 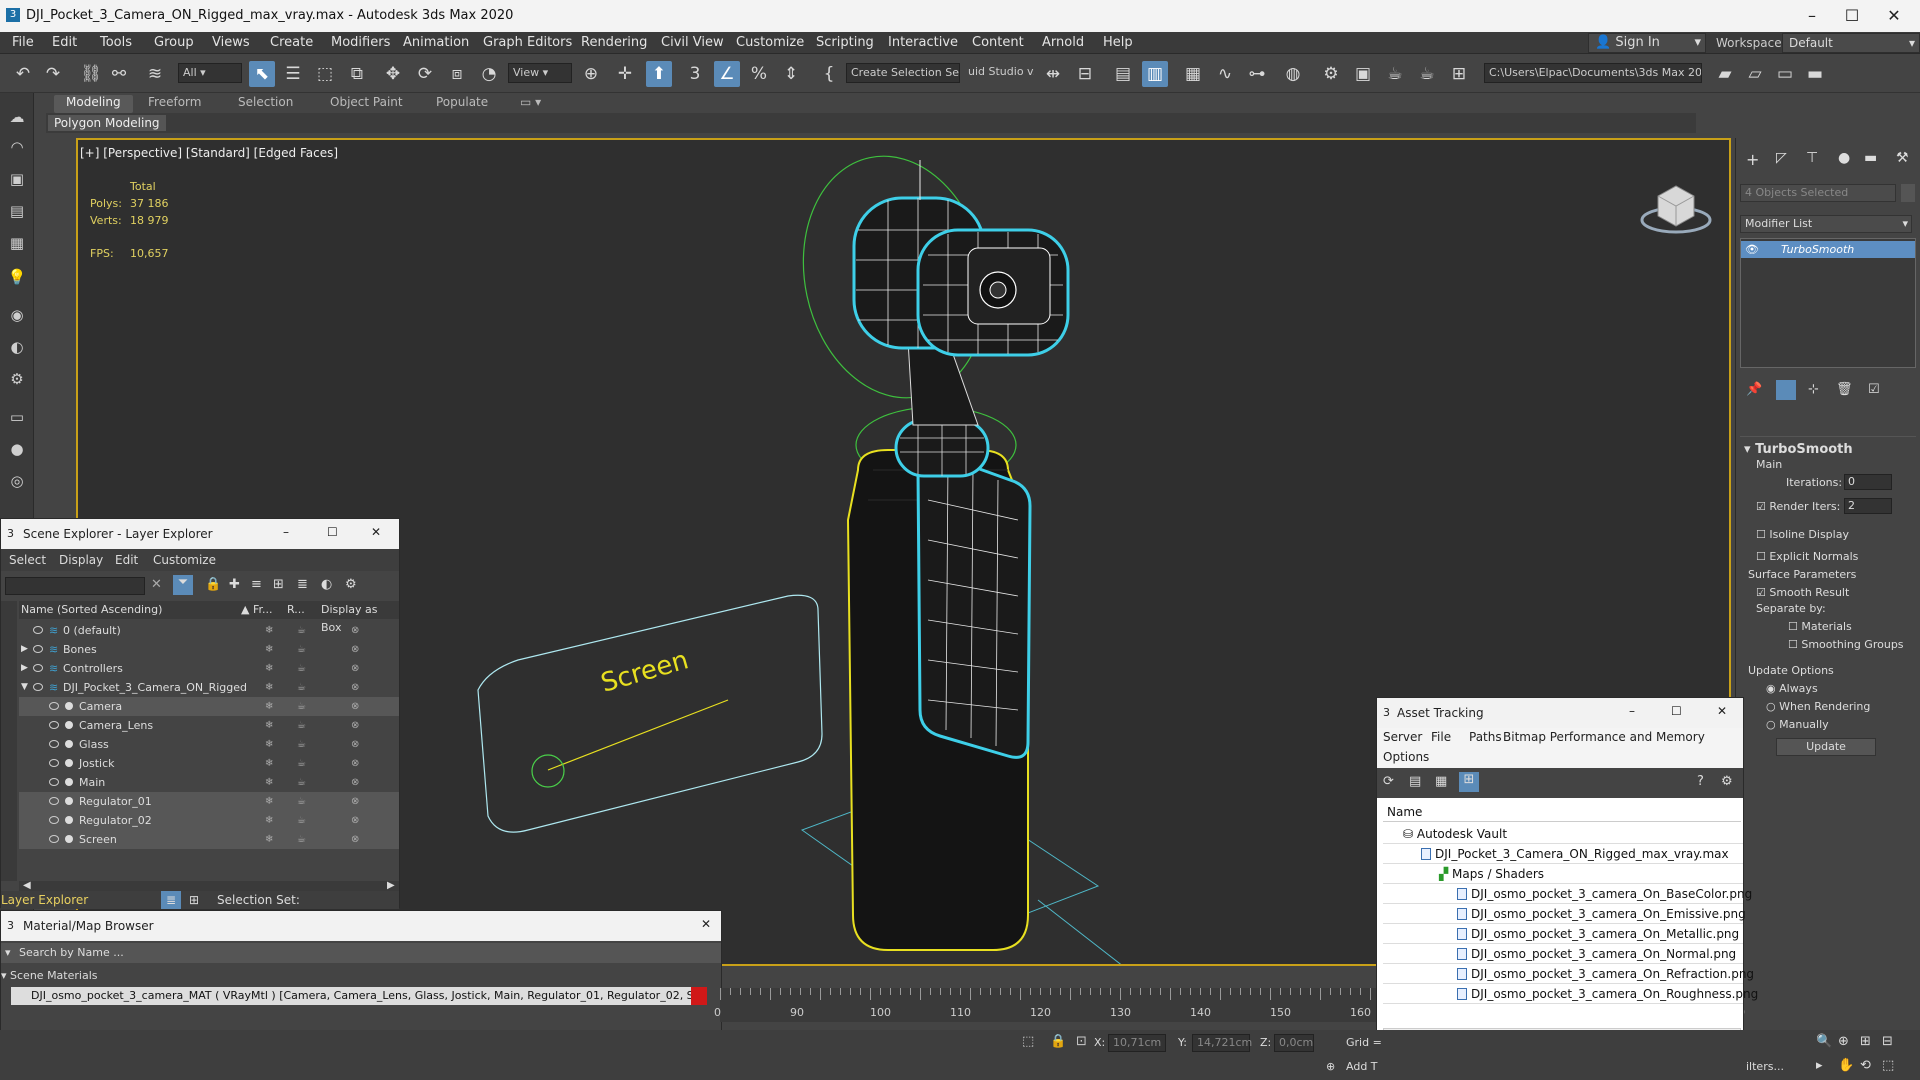 I want to click on add-to-layer-icon: ≡, so click(x=256, y=584).